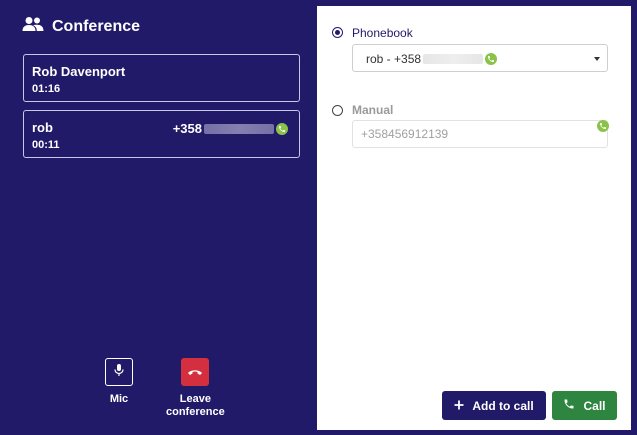  What do you see at coordinates (503, 405) in the screenshot?
I see `add-to-call-label: Add to call` at bounding box center [503, 405].